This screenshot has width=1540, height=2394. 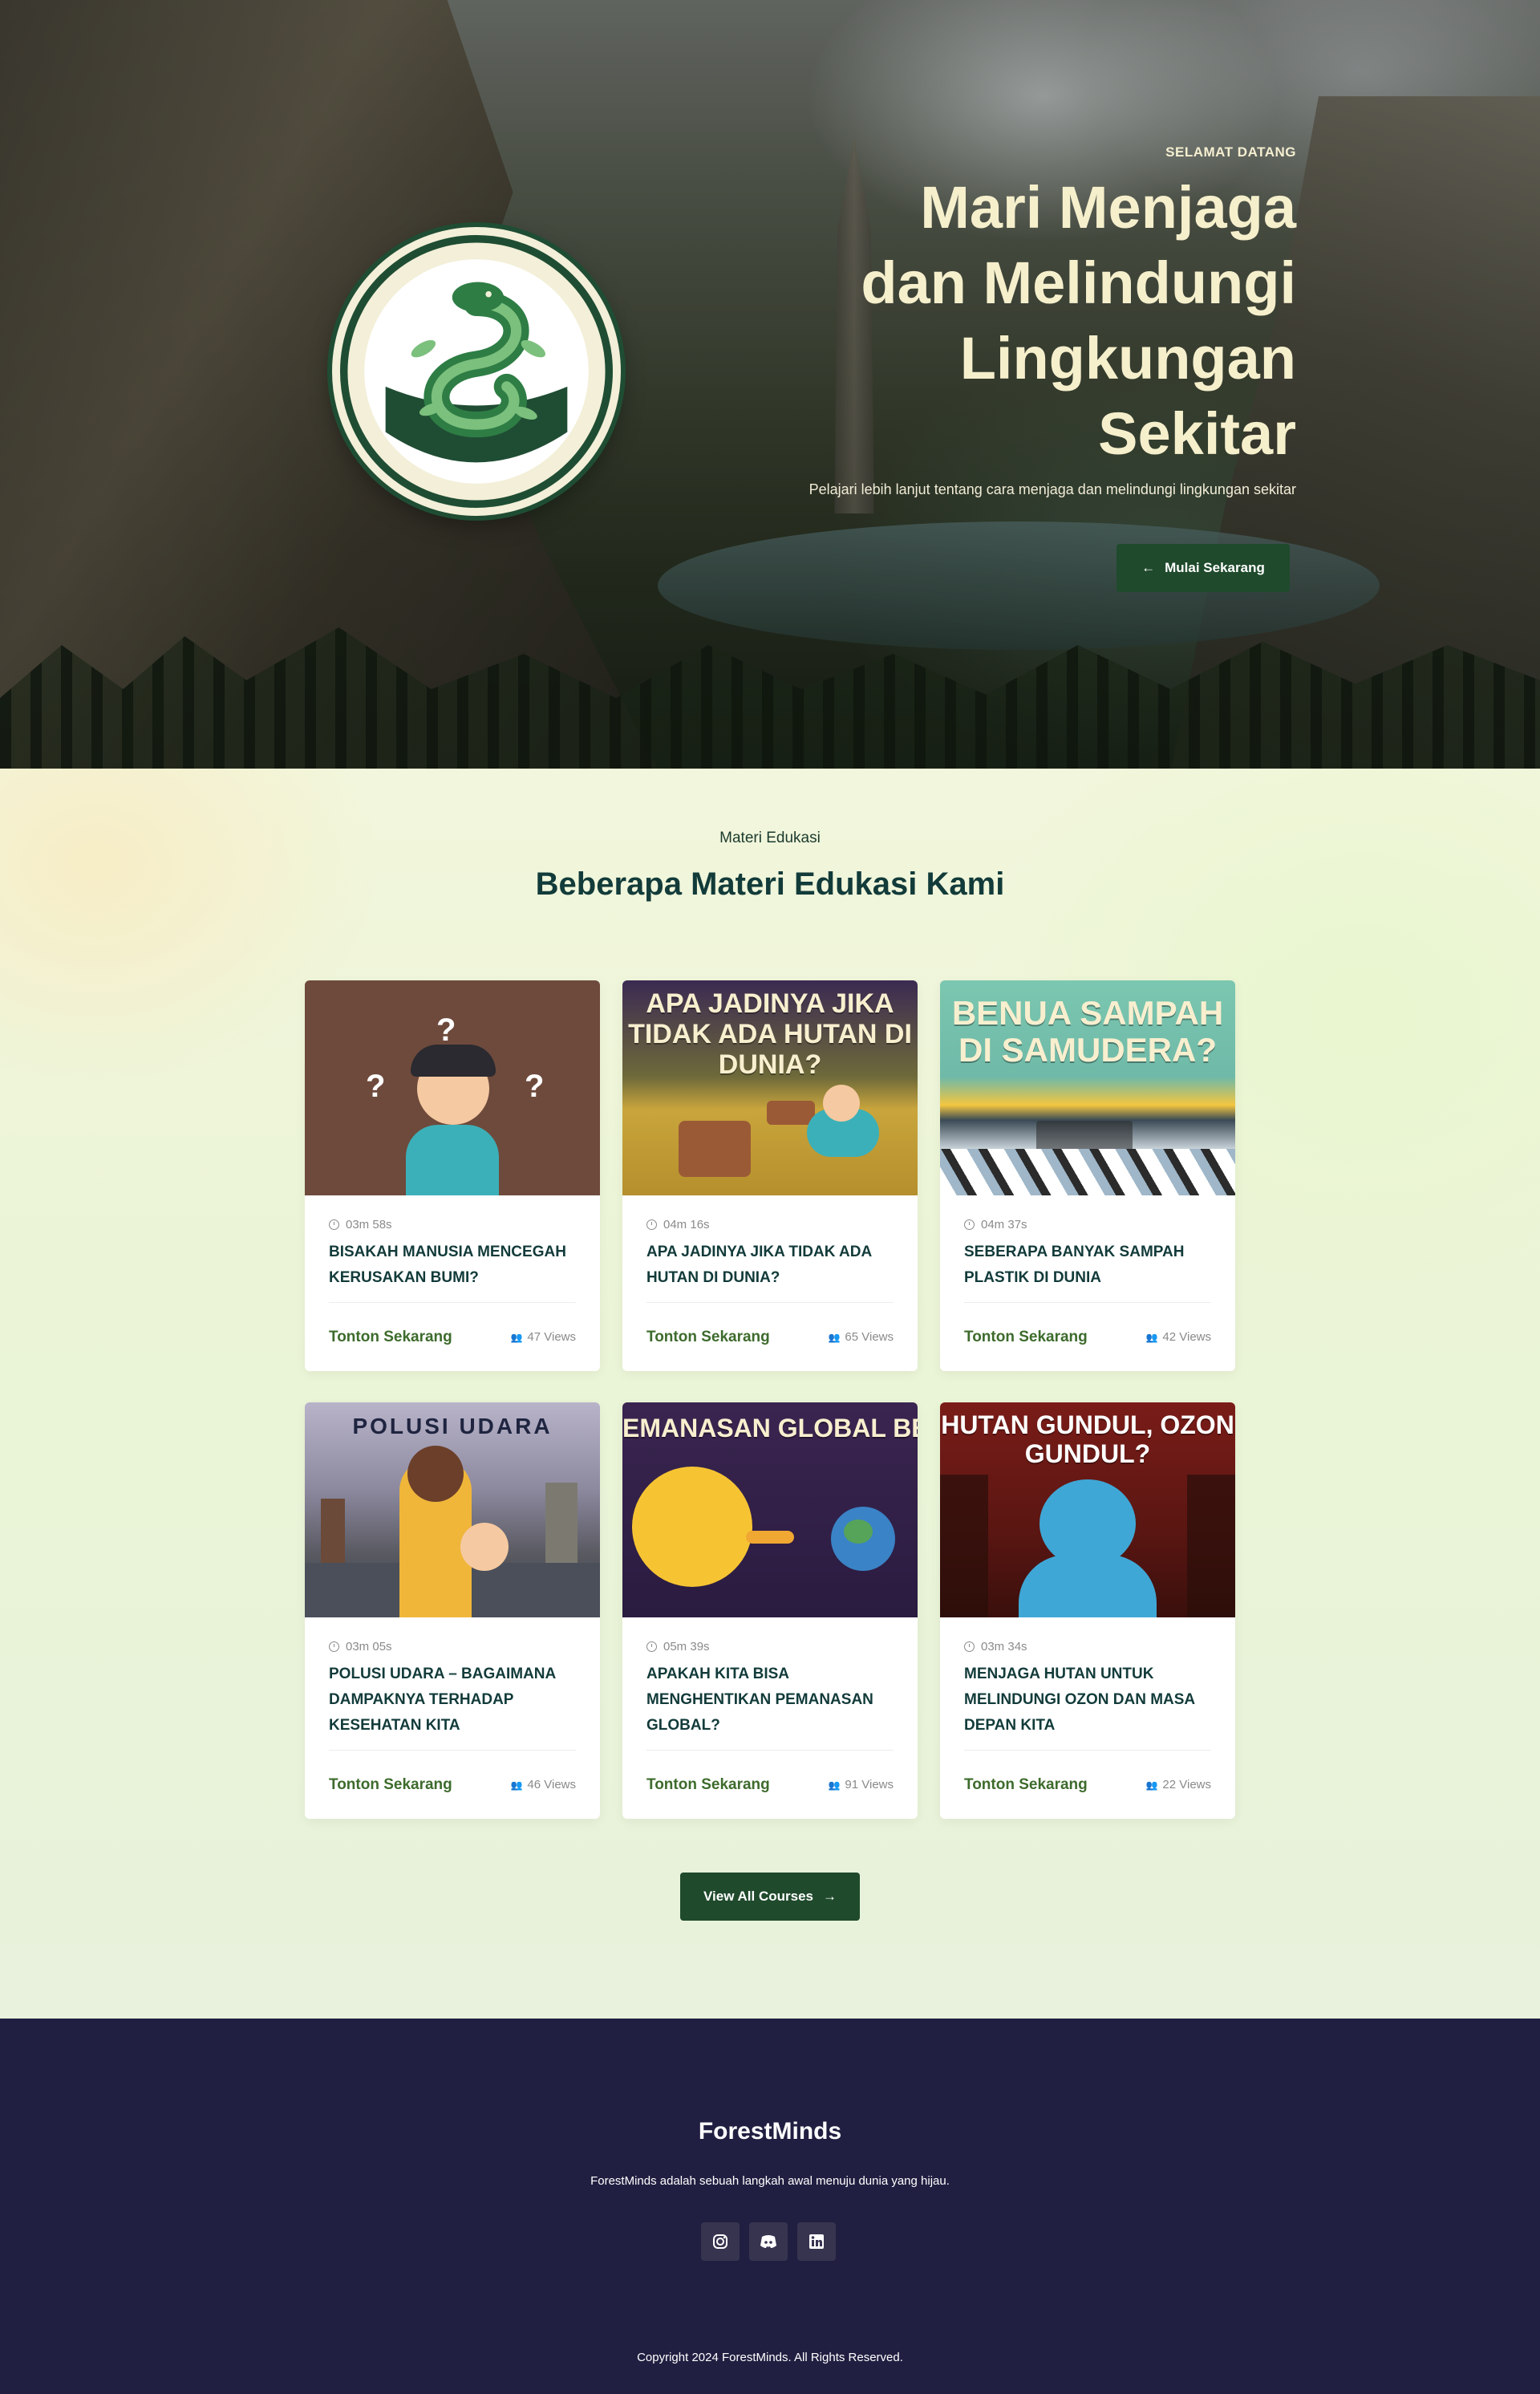 What do you see at coordinates (1087, 1087) in the screenshot?
I see `course-thumbnail: BENUA SAMPAH DI SAMUDERA?` at bounding box center [1087, 1087].